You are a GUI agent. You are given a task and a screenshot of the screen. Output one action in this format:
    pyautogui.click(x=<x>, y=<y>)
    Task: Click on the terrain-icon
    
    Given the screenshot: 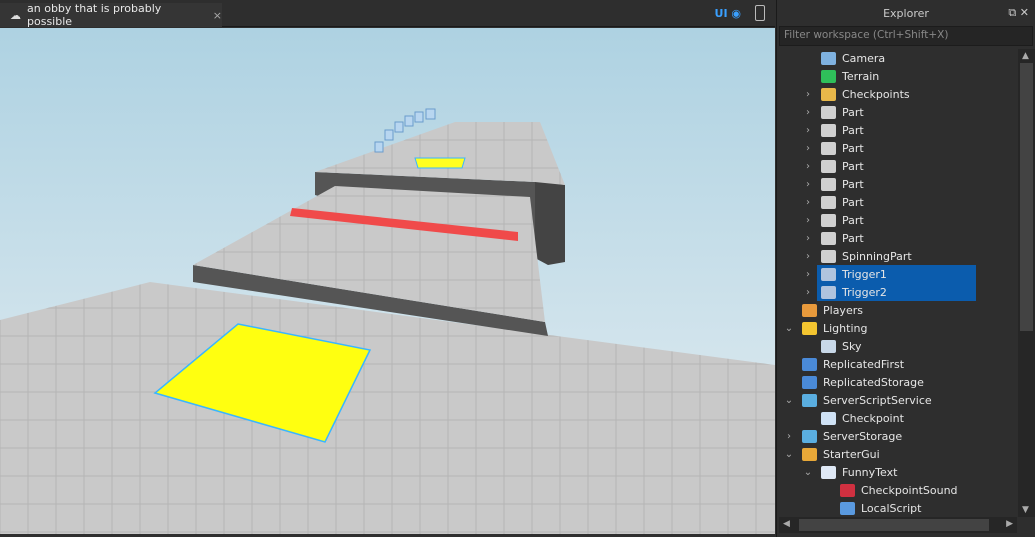 What is the action you would take?
    pyautogui.click(x=828, y=76)
    